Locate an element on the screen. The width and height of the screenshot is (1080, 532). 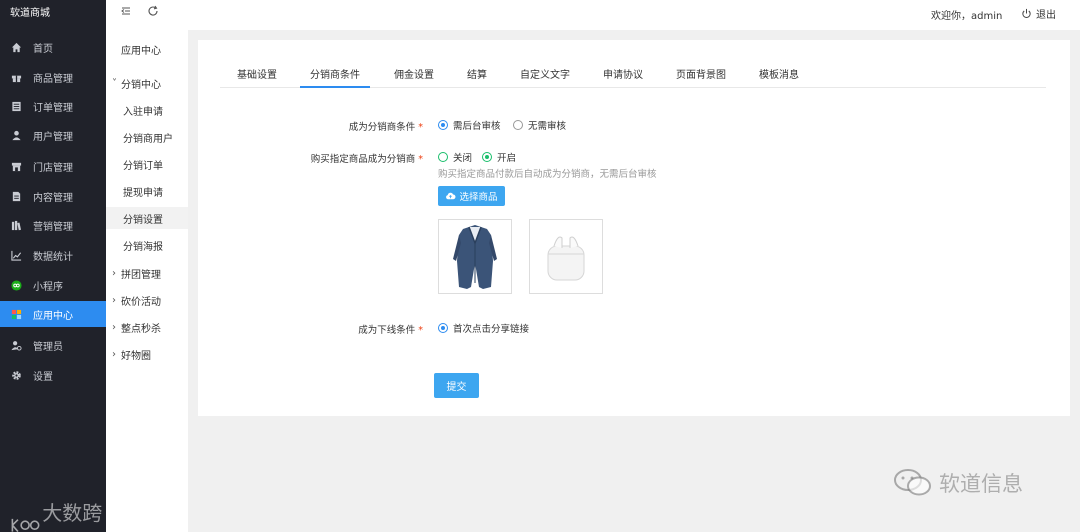
logout-button: 退出 is located at coordinates (1038, 13).